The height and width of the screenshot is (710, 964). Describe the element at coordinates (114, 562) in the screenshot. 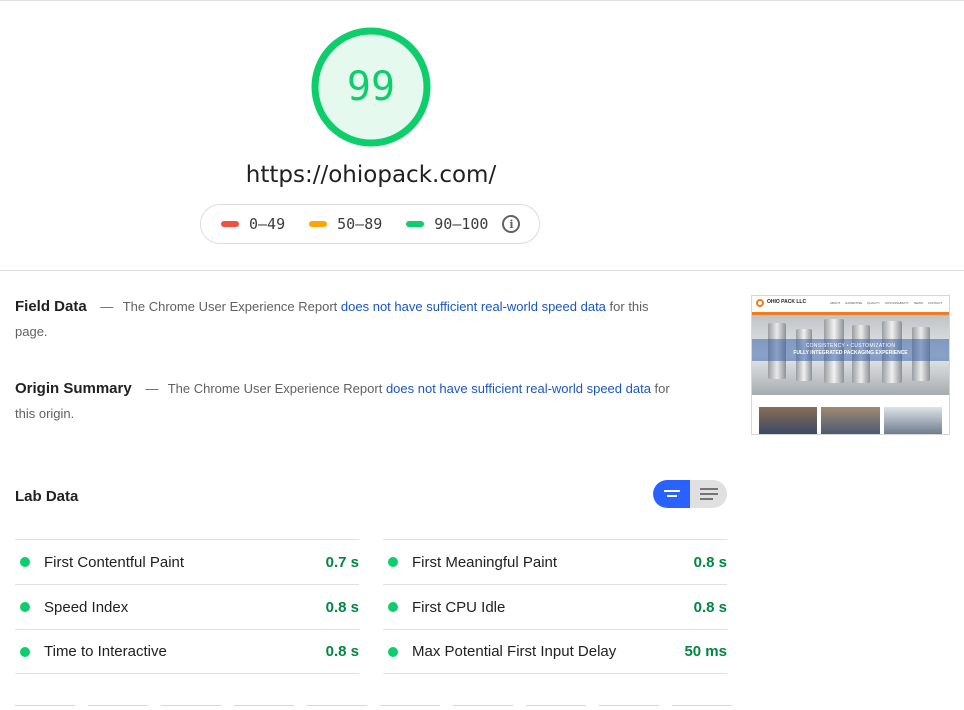

I see `metric-label: First Contentful Paint` at that location.